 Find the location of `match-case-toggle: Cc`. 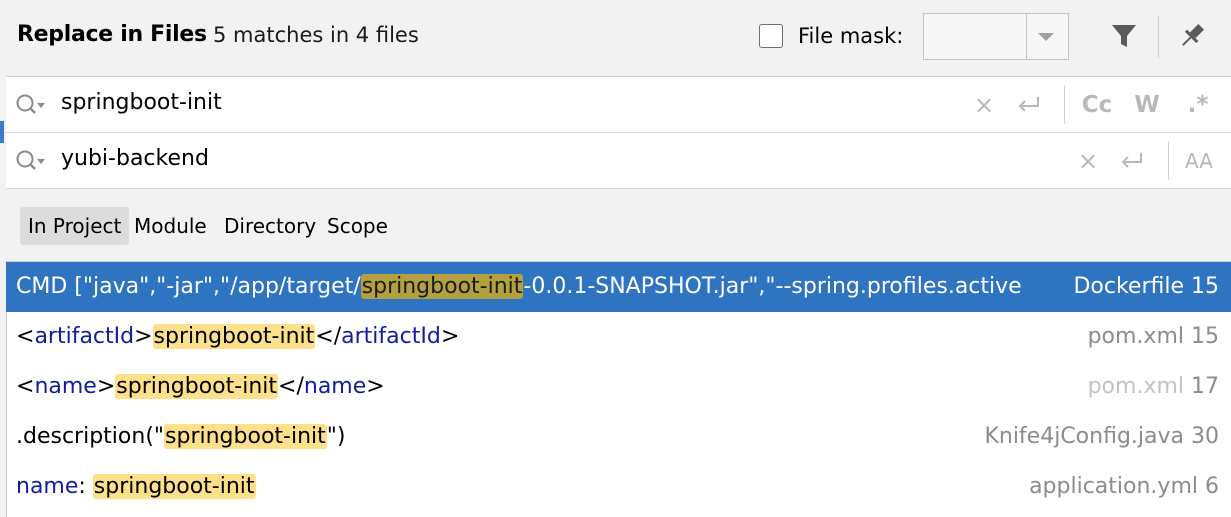

match-case-toggle: Cc is located at coordinates (1097, 105).